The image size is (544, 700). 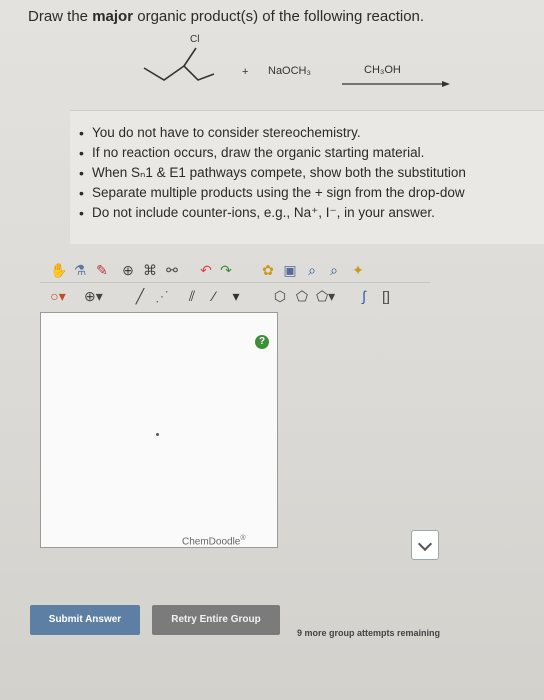 I want to click on text-icon: ✿, so click(x=268, y=270).